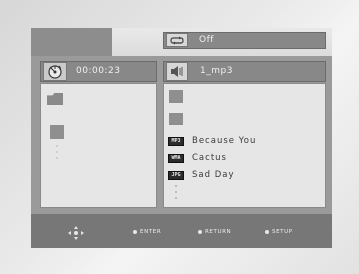  I want to click on track-title: 1_mp3, so click(216, 71).